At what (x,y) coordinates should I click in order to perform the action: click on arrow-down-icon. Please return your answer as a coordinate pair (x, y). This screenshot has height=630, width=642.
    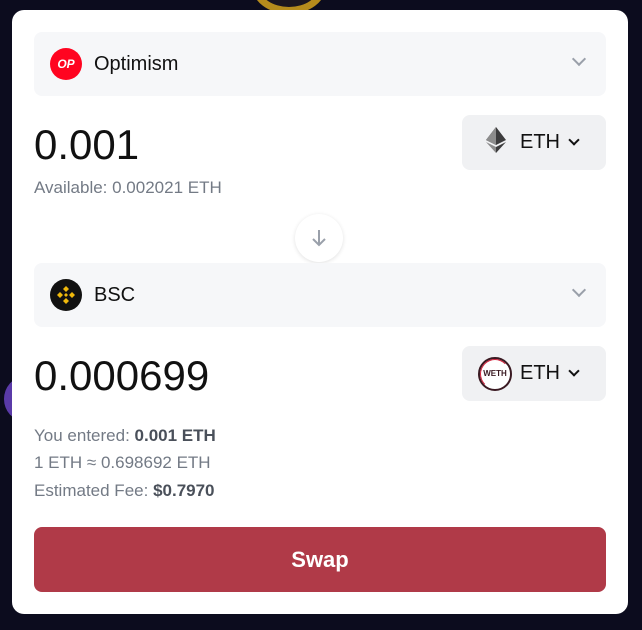
    Looking at the image, I should click on (319, 238).